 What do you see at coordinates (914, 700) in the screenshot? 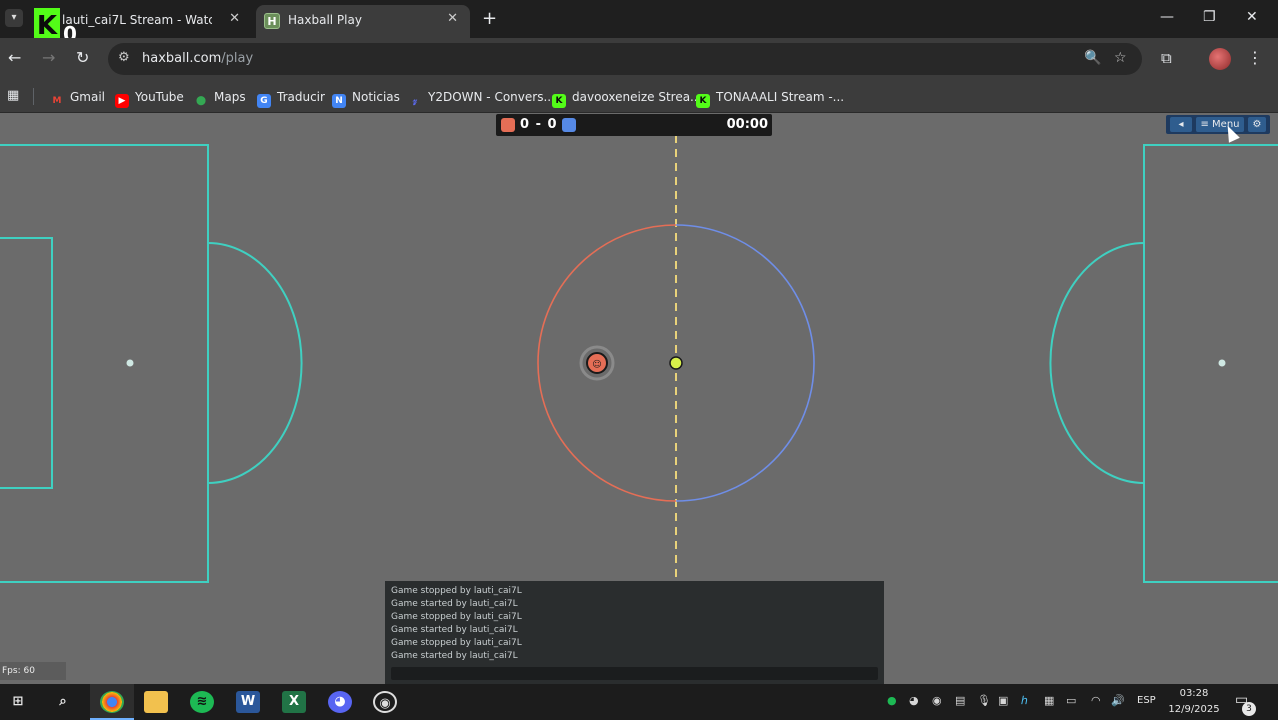
I see `discord-tray-icon: ◕` at bounding box center [914, 700].